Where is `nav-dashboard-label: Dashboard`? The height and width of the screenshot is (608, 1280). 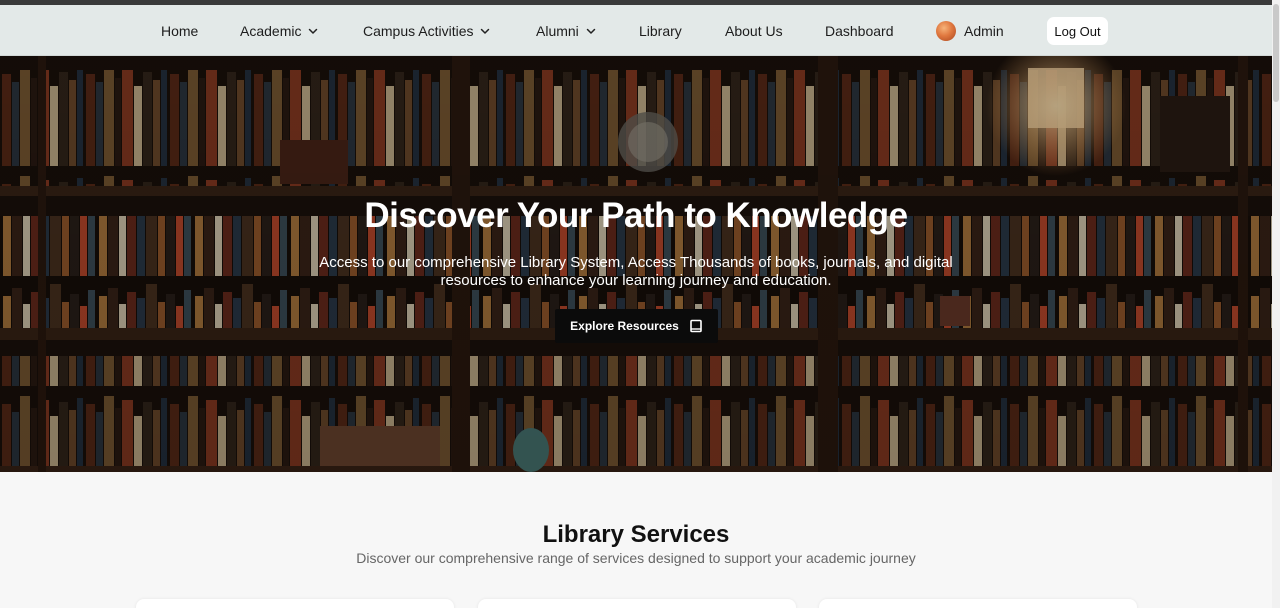 nav-dashboard-label: Dashboard is located at coordinates (859, 30).